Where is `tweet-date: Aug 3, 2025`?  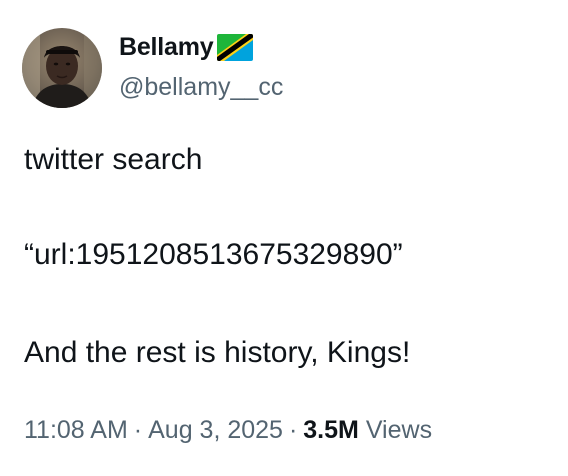
tweet-date: Aug 3, 2025 is located at coordinates (215, 430).